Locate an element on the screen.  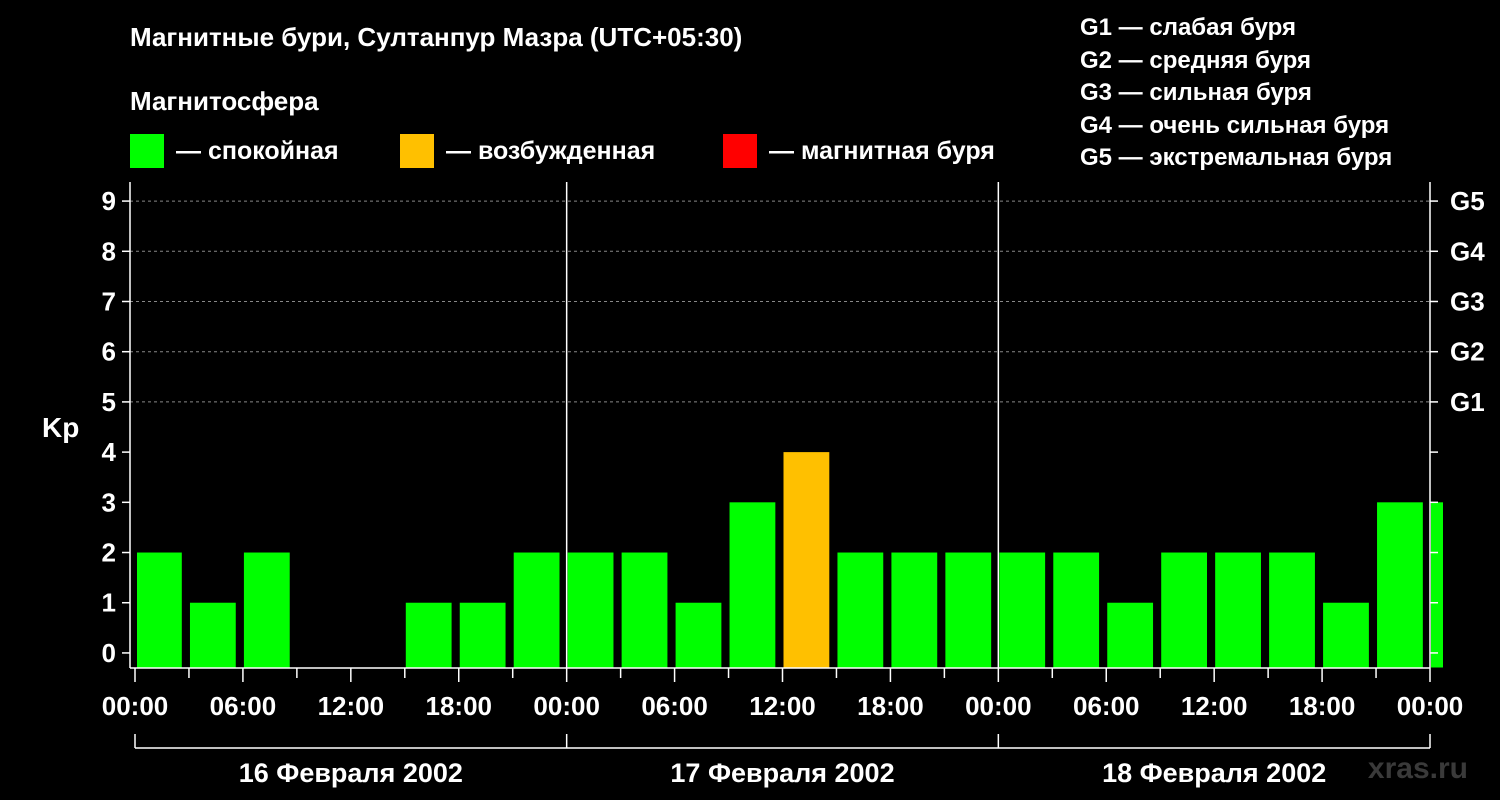
watermark: xras.ru is located at coordinates (1417, 768).